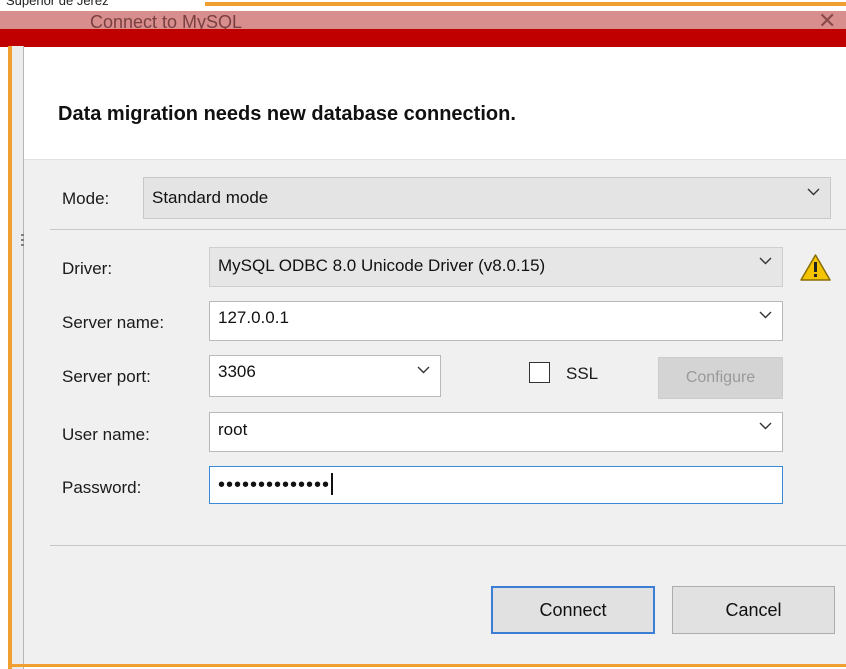  Describe the element at coordinates (86, 198) in the screenshot. I see `mode-label: Mode:` at that location.